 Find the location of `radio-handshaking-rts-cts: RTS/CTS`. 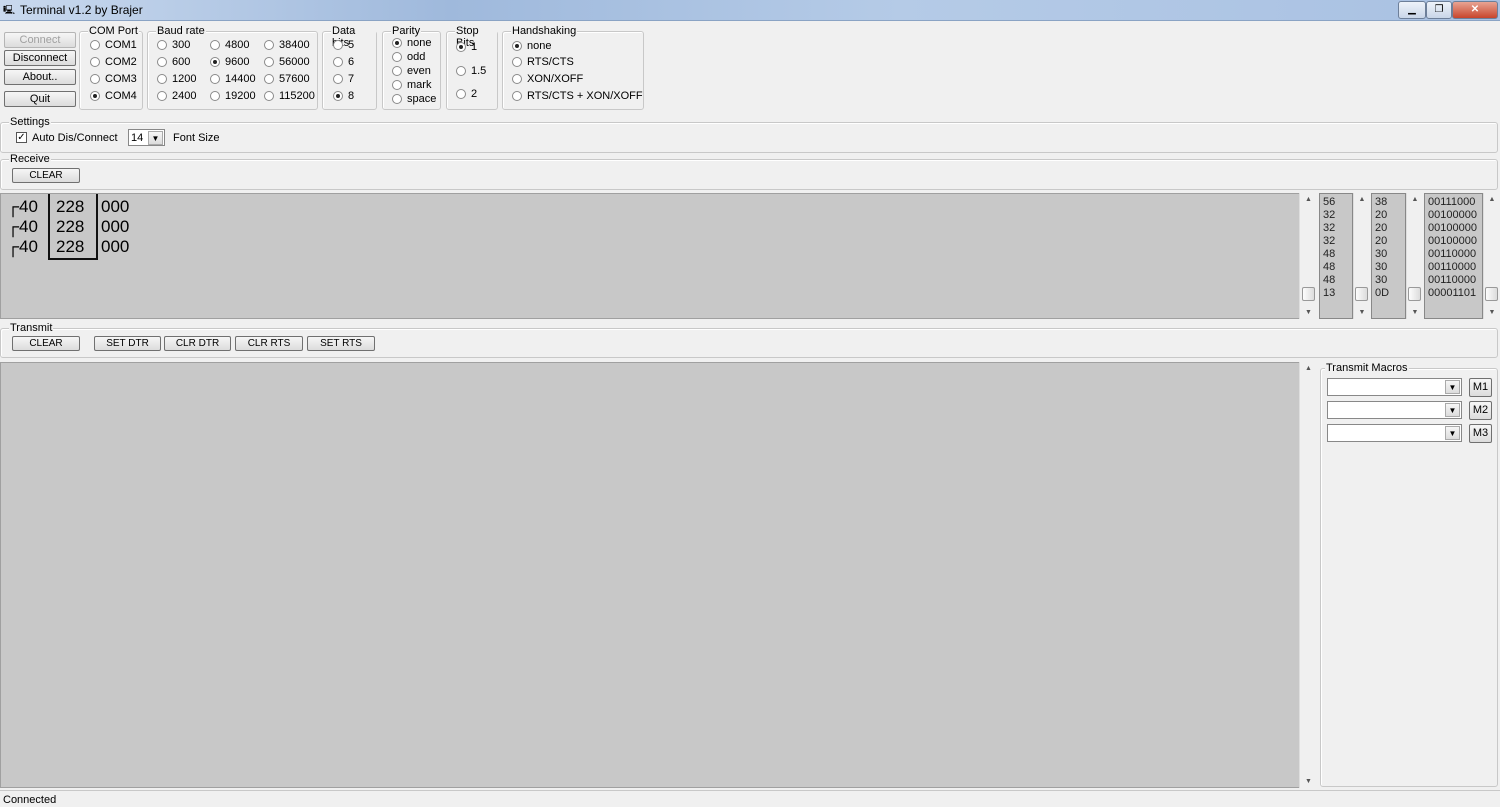

radio-handshaking-rts-cts: RTS/CTS is located at coordinates (543, 62).